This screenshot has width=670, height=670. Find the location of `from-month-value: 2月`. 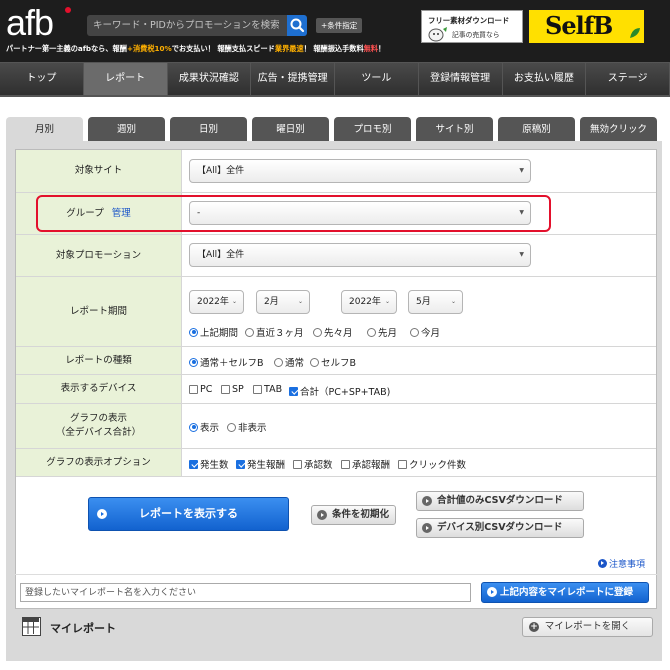

from-month-value: 2月 is located at coordinates (271, 302).